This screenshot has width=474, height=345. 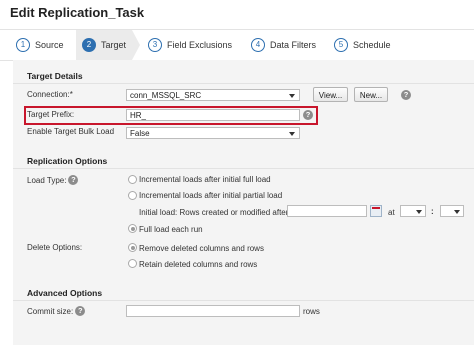 I want to click on bulk-load-select: False, so click(x=213, y=133).